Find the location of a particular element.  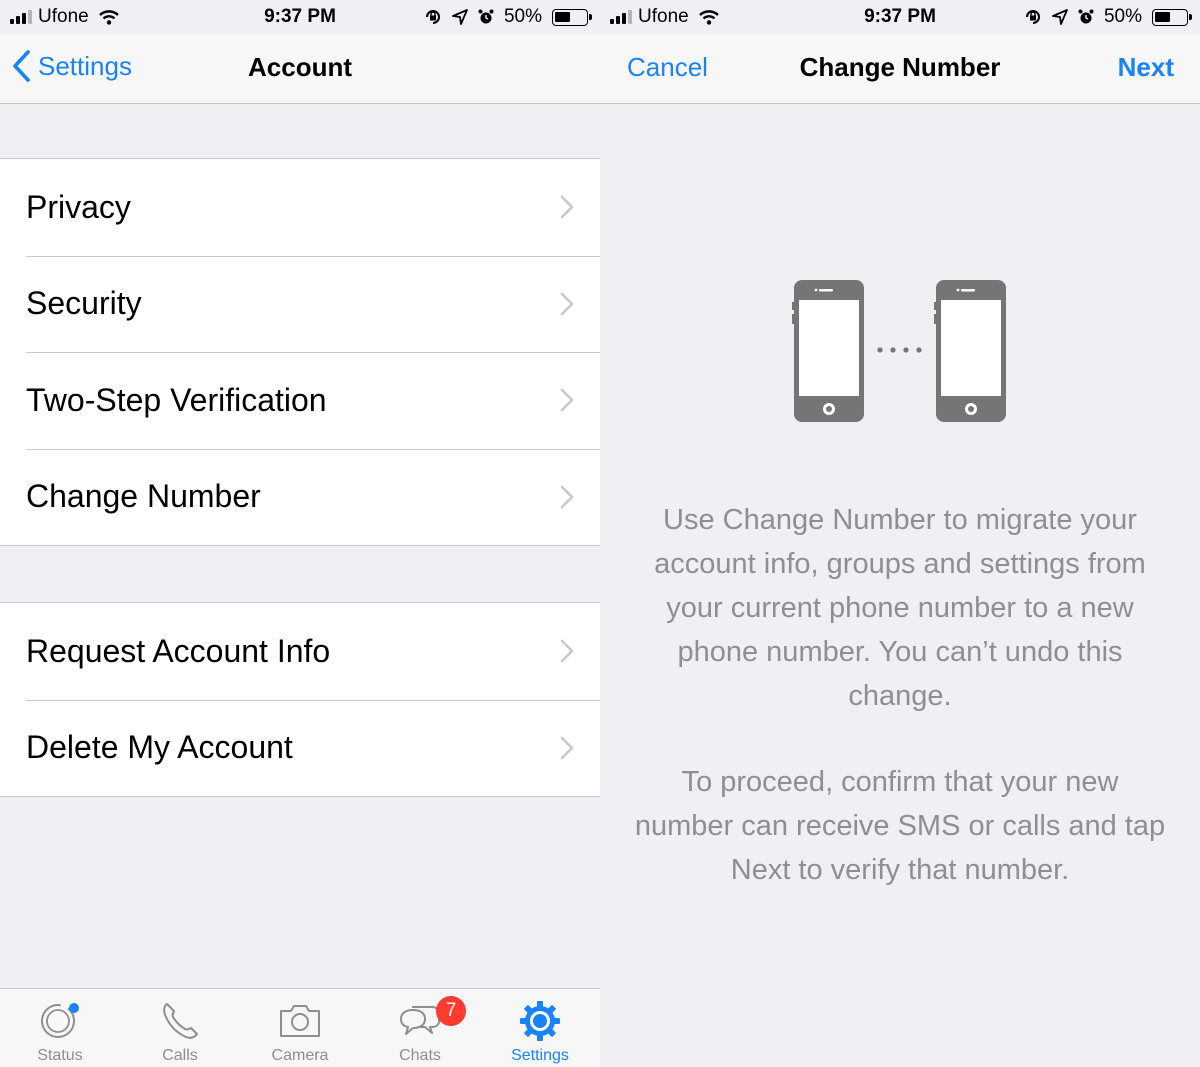

tab-chats: 7 Chats is located at coordinates (420, 1028).